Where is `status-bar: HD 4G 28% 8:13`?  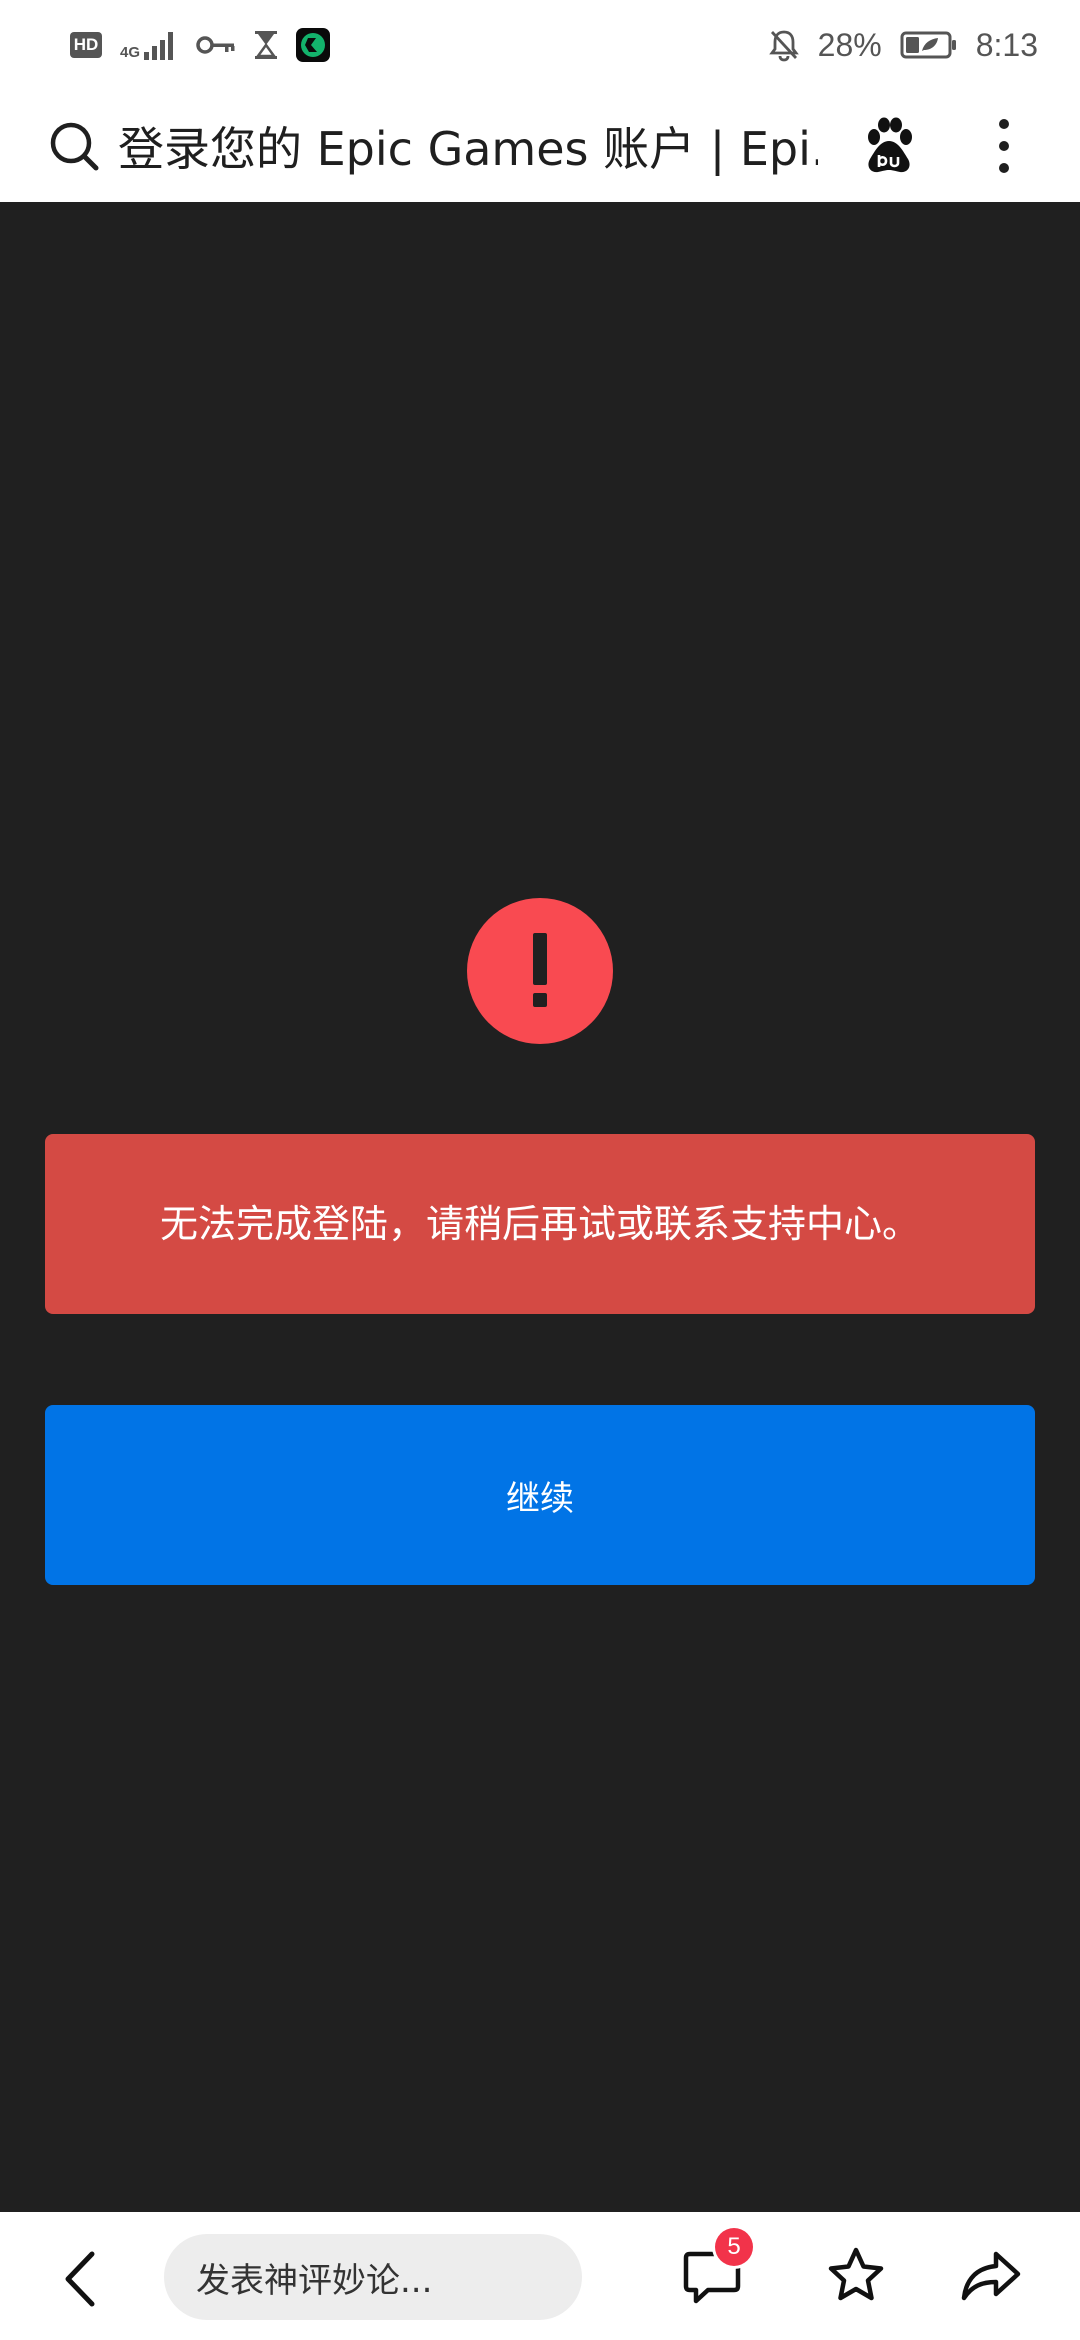
status-bar: HD 4G 28% 8:13 is located at coordinates (540, 45).